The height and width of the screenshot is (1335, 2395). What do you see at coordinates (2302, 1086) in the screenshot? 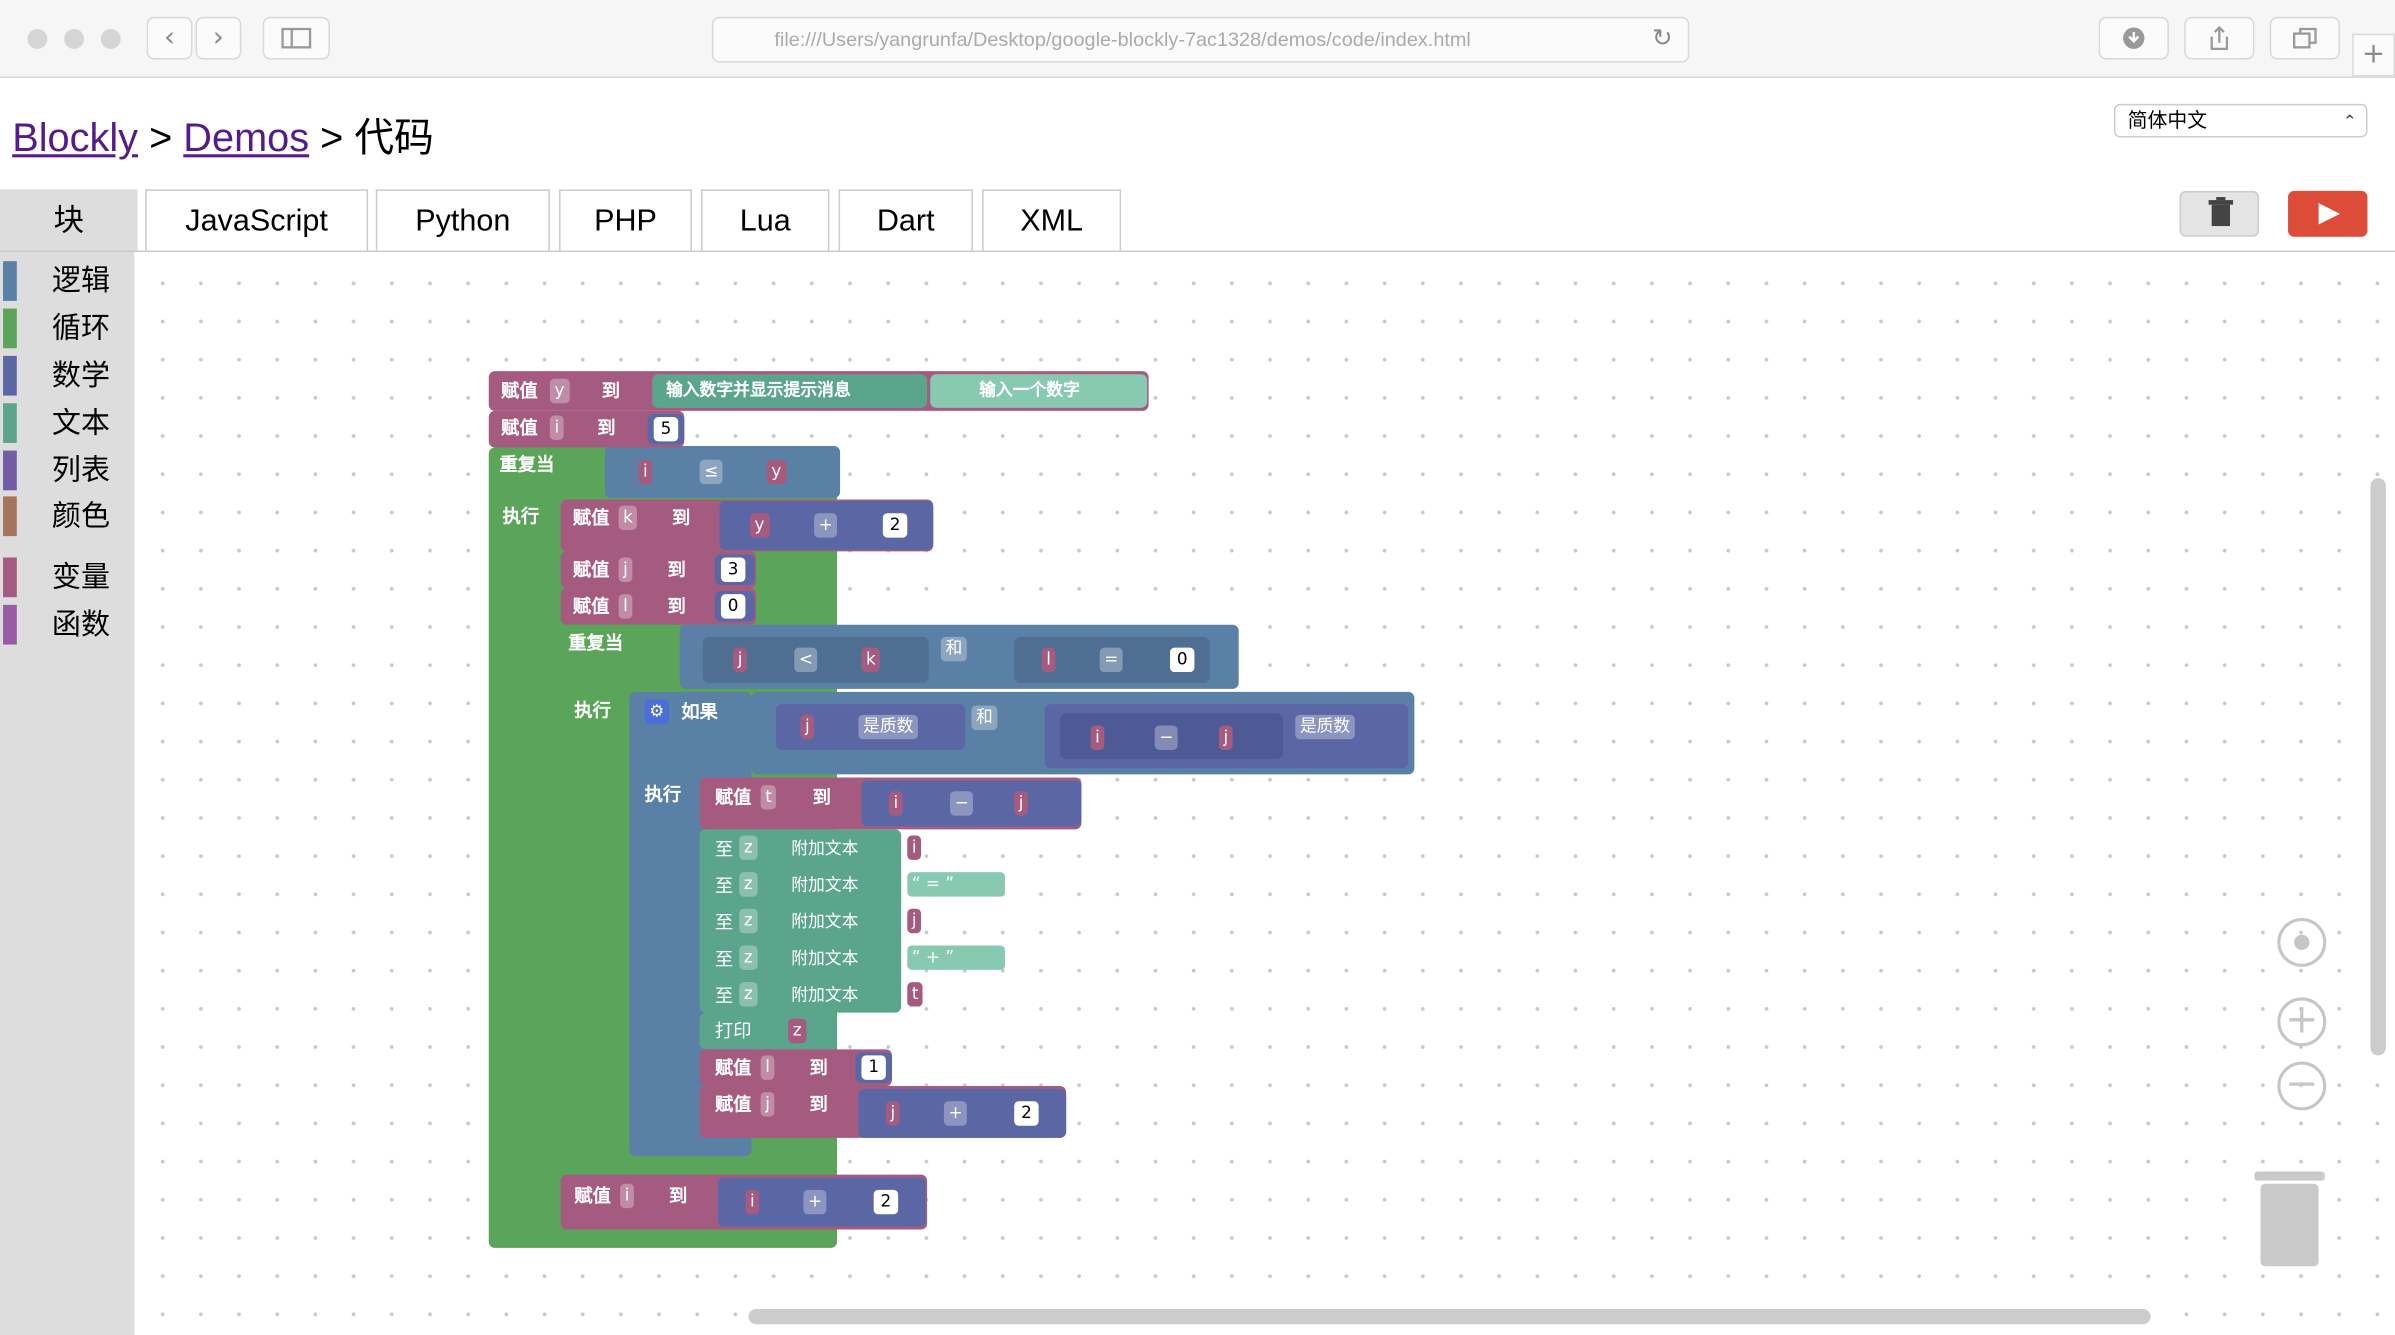
I see `zoom-out-button: −` at bounding box center [2302, 1086].